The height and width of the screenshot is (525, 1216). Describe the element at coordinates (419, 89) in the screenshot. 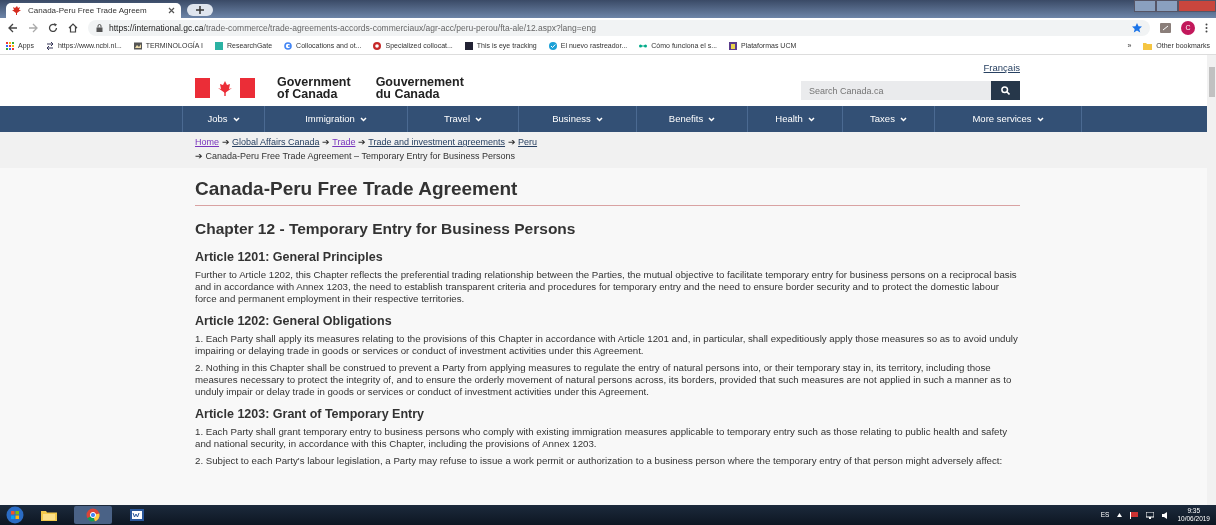

I see `government-wordmark: Gouvernement du Canada` at that location.